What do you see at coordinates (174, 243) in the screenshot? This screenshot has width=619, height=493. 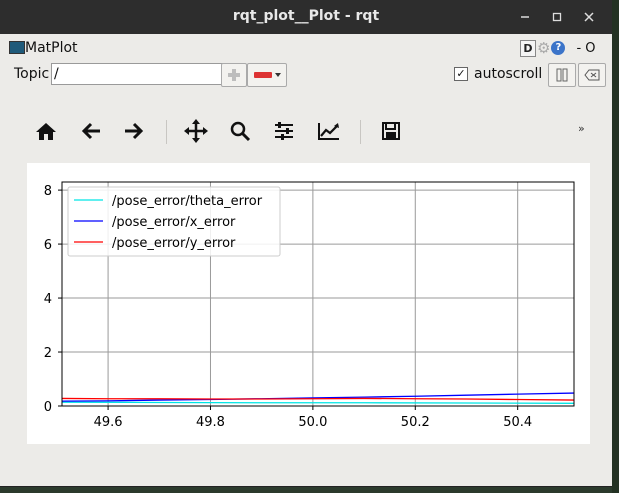 I see `legend-label: /pose_error/y_error` at bounding box center [174, 243].